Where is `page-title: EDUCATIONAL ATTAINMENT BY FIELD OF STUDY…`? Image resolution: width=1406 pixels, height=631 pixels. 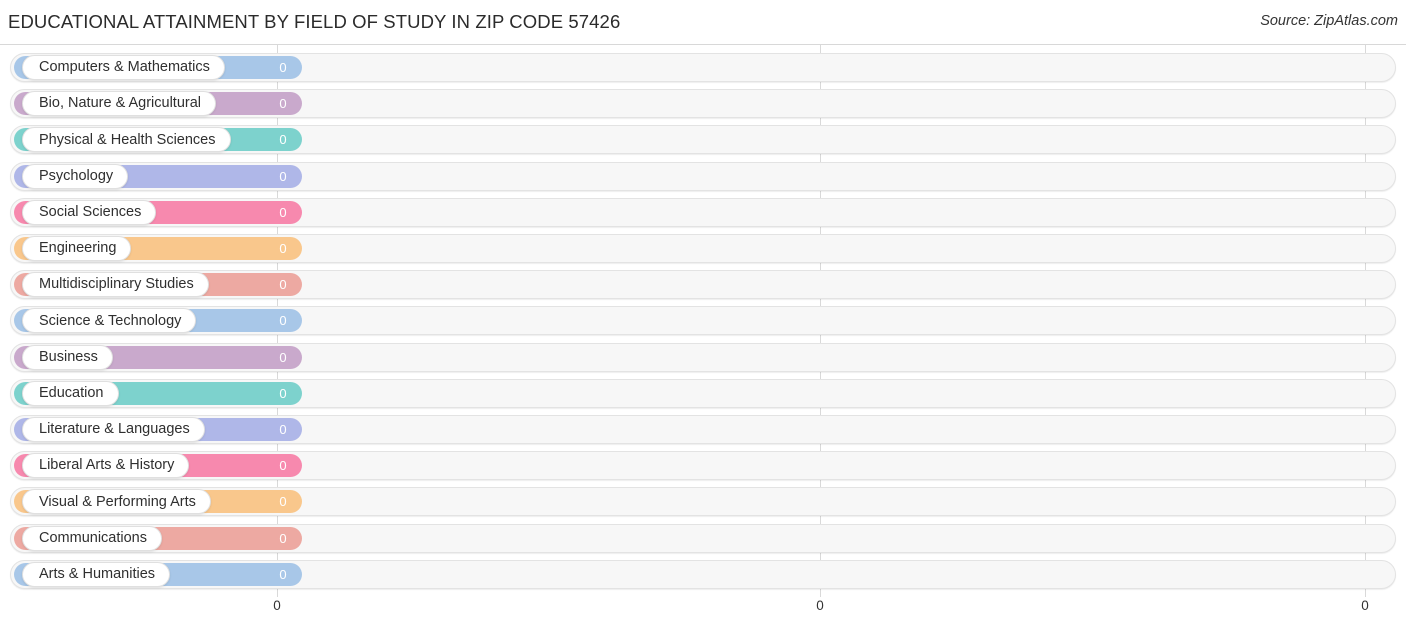
page-title: EDUCATIONAL ATTAINMENT BY FIELD OF STUDY… is located at coordinates (314, 21).